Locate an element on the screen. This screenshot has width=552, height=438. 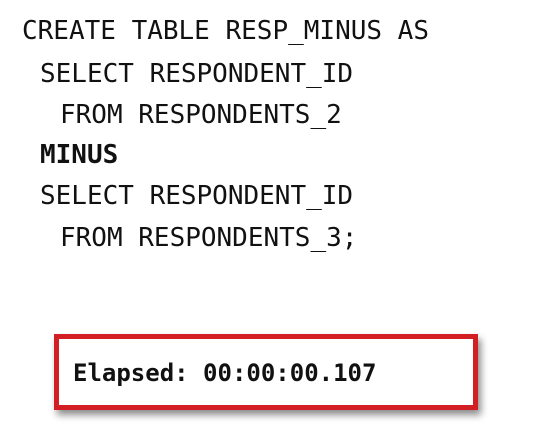
elapsed-time-highlight-box: Elapsed: 00:00:00.107 is located at coordinates (266, 372).